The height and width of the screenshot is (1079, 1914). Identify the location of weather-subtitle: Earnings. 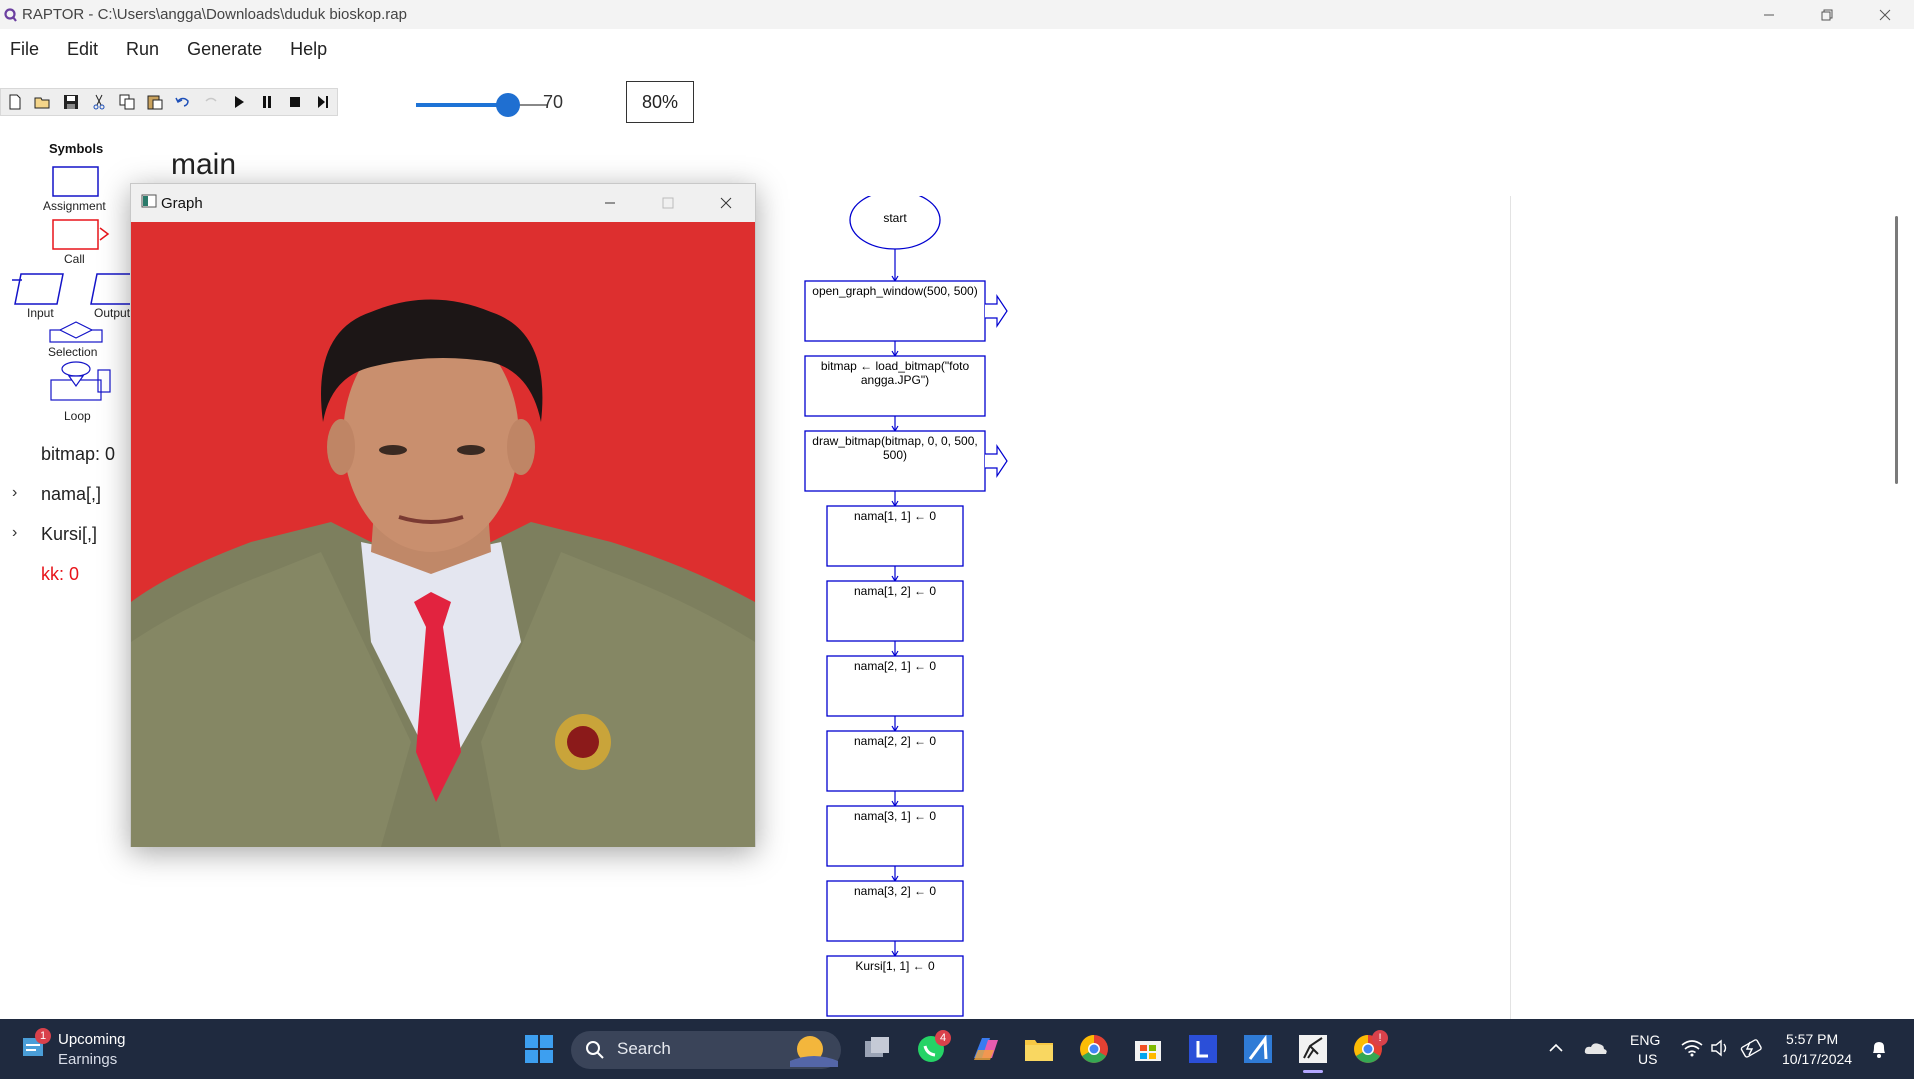
(87, 1059).